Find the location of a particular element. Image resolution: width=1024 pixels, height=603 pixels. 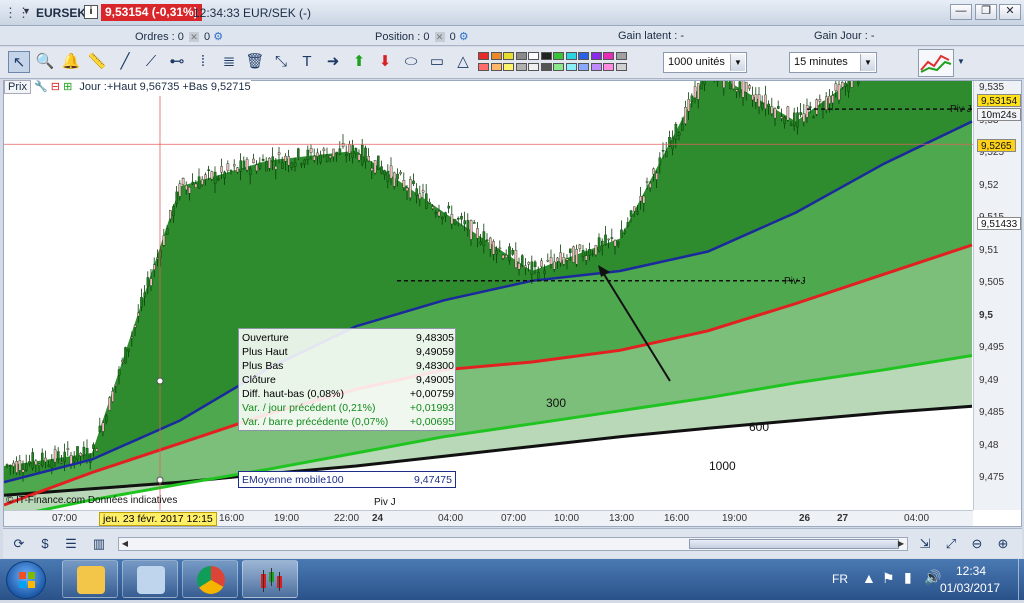

maximize-icon: ❐ is located at coordinates (986, 12).